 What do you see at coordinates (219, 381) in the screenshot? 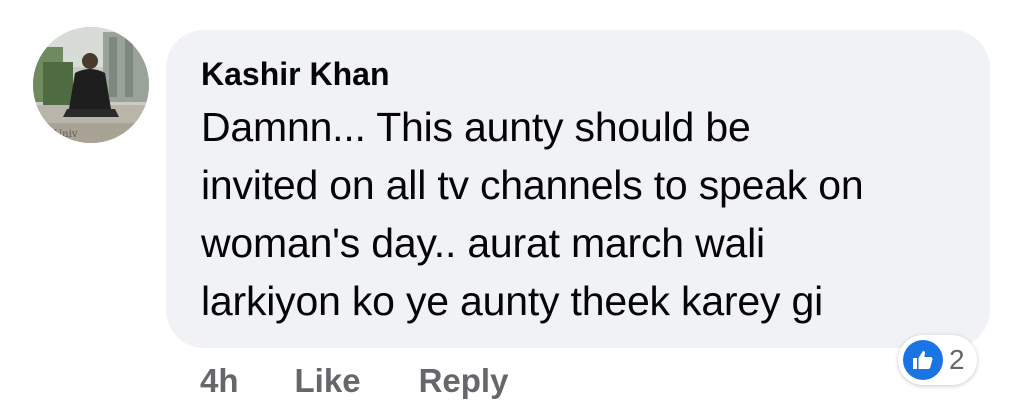
I see `comment-timestamp: 4h` at bounding box center [219, 381].